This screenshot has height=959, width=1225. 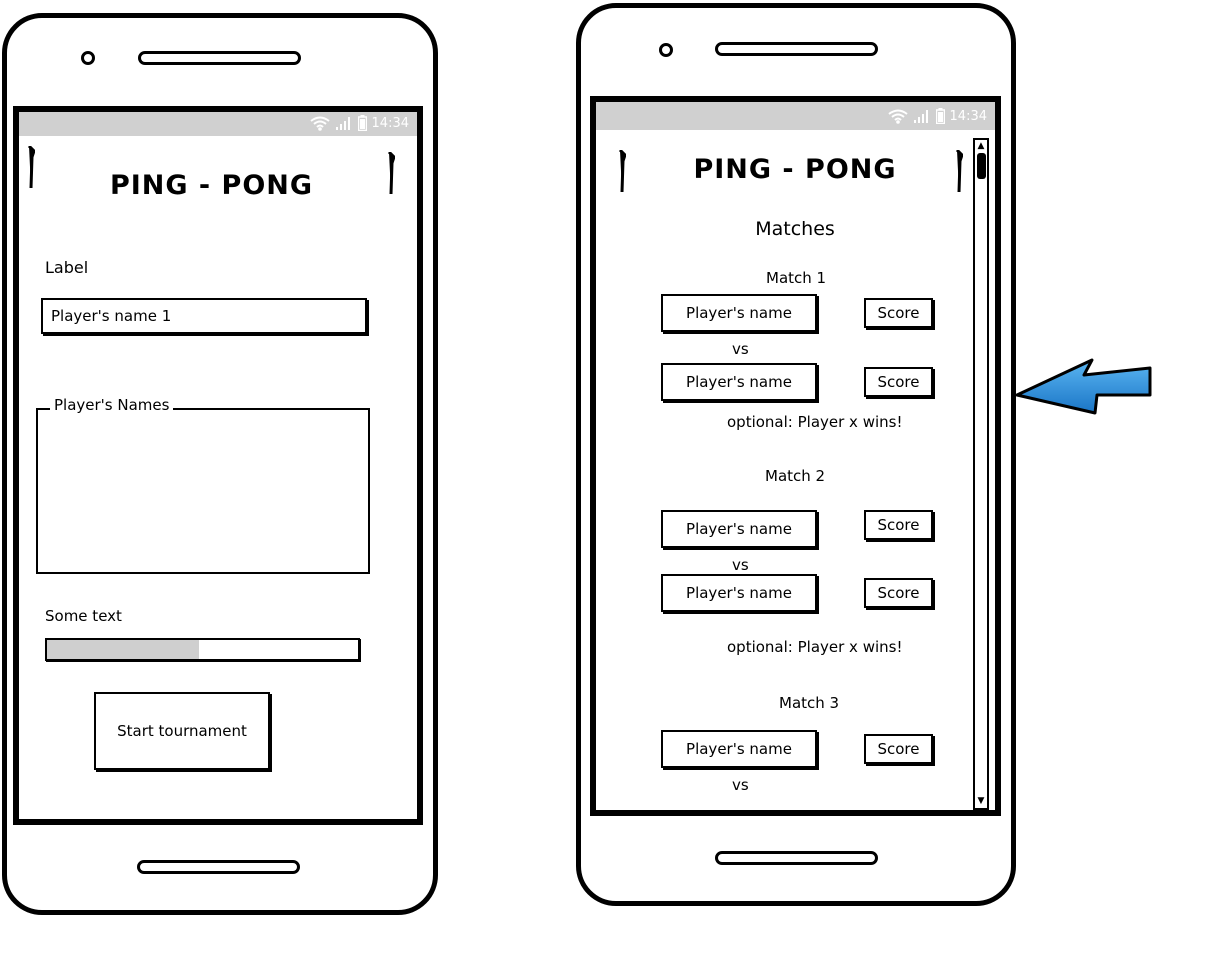 What do you see at coordinates (202, 649) in the screenshot?
I see `progress-bar` at bounding box center [202, 649].